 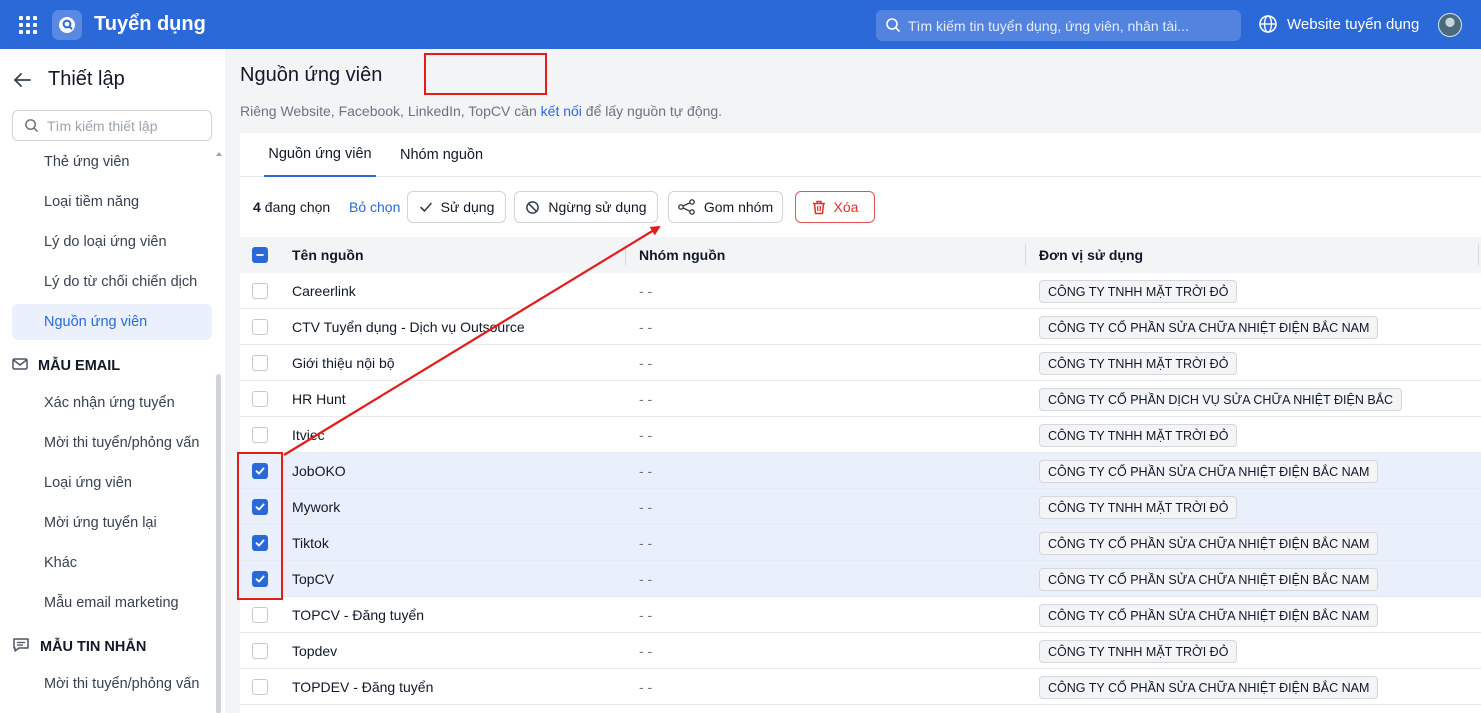 What do you see at coordinates (533, 207) in the screenshot?
I see `ban-icon` at bounding box center [533, 207].